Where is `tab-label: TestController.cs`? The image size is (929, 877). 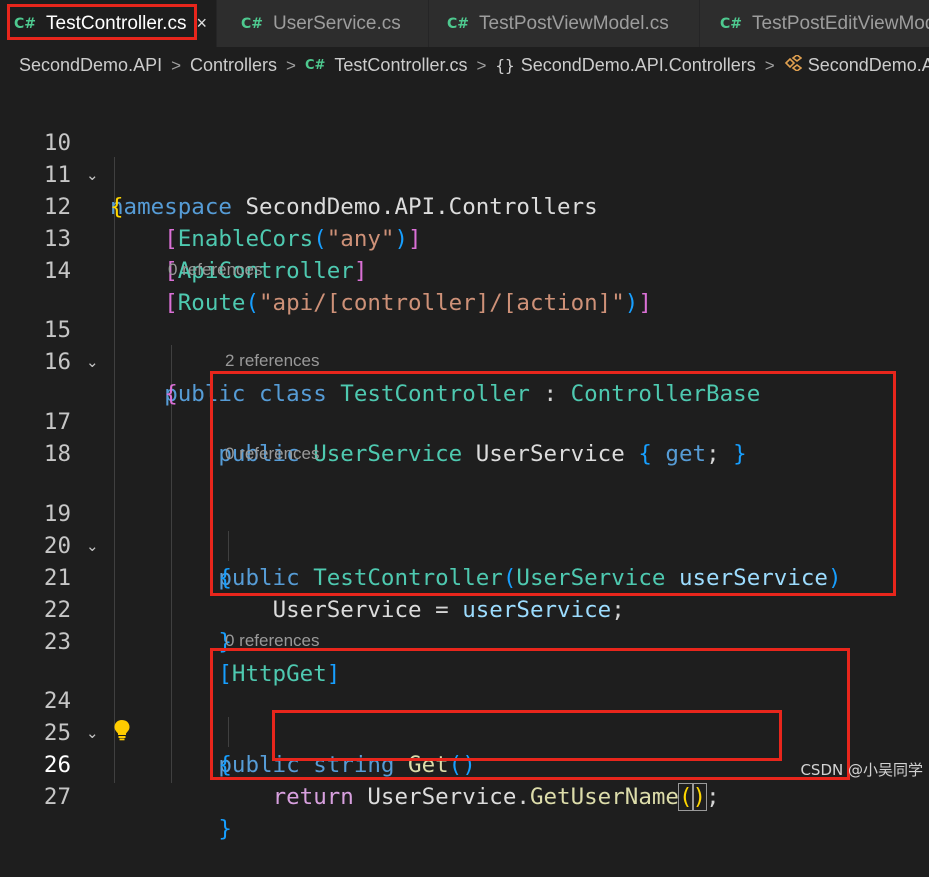
tab-label: TestController.cs is located at coordinates (116, 23).